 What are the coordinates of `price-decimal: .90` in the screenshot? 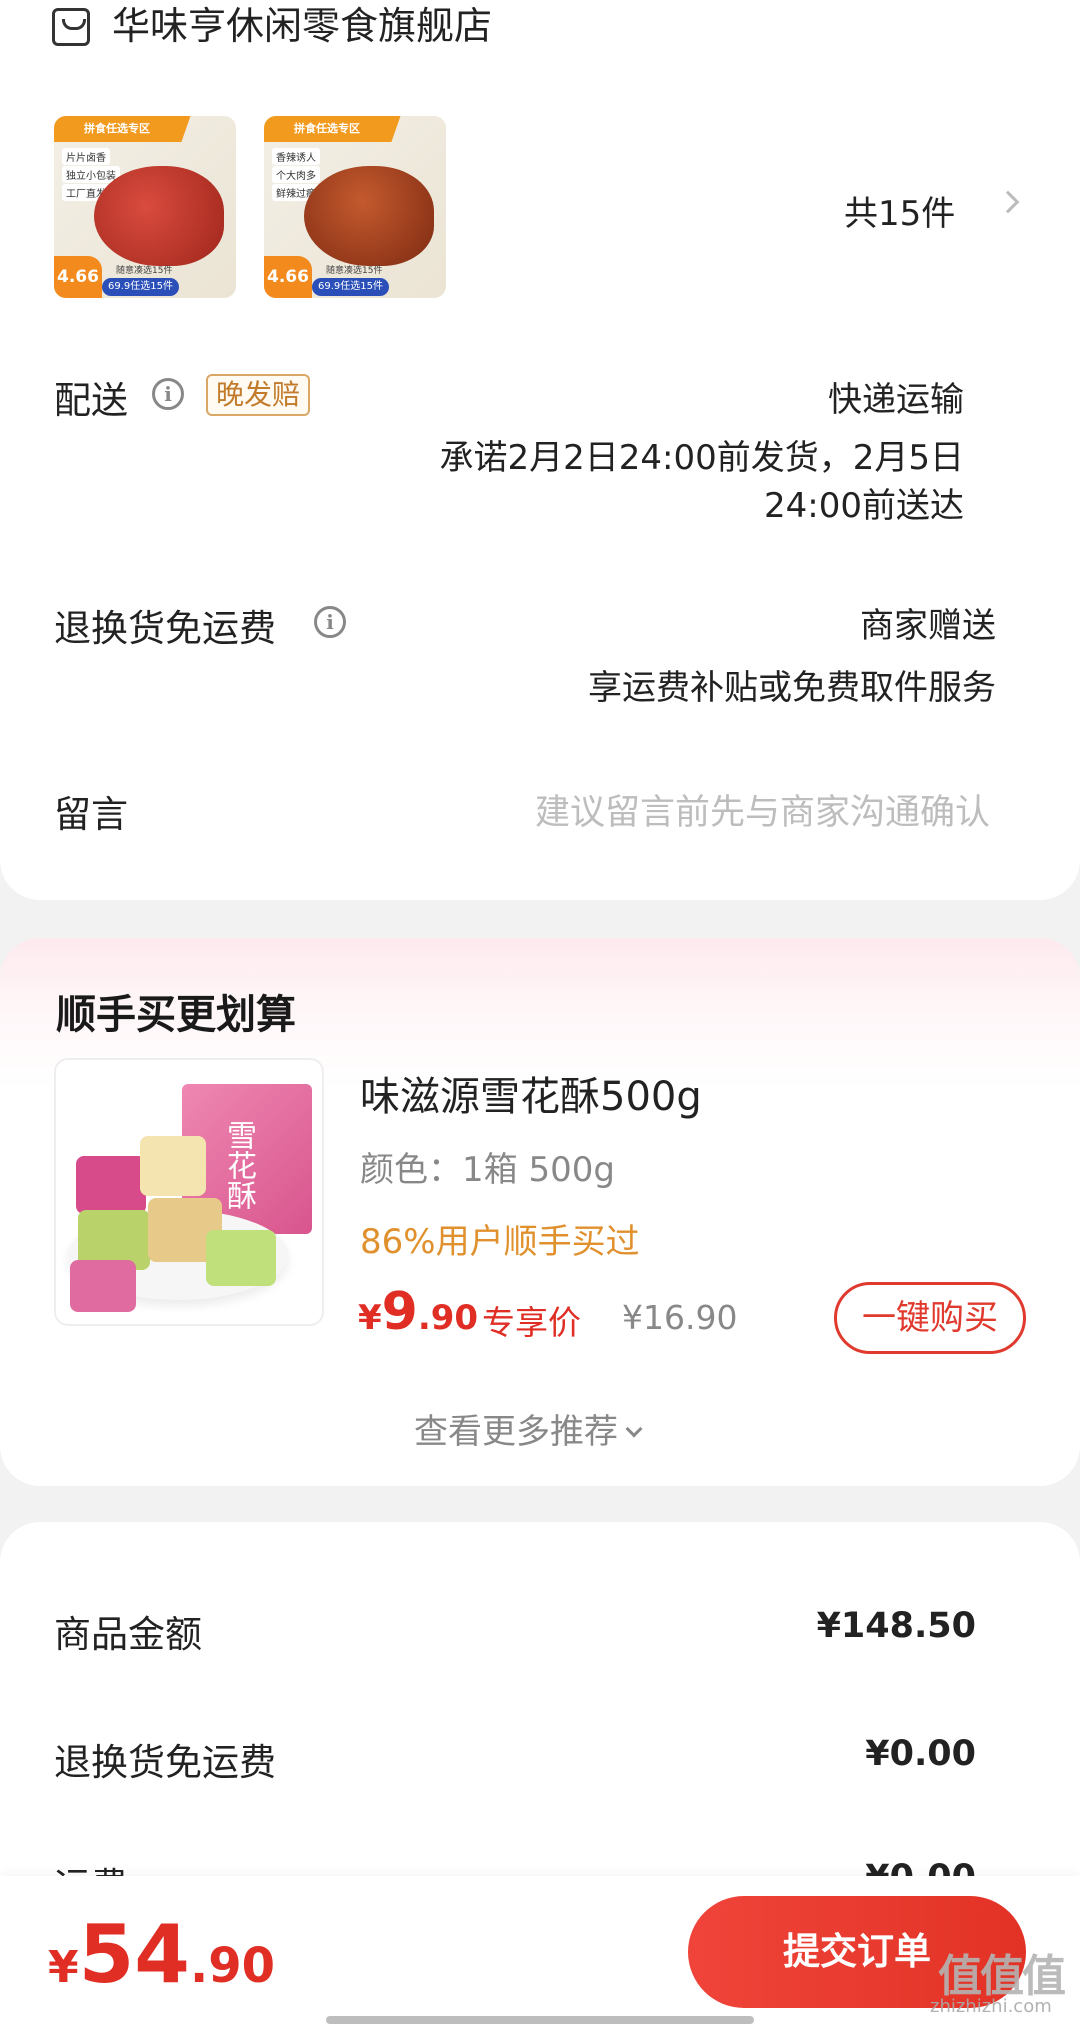 It's located at (448, 1318).